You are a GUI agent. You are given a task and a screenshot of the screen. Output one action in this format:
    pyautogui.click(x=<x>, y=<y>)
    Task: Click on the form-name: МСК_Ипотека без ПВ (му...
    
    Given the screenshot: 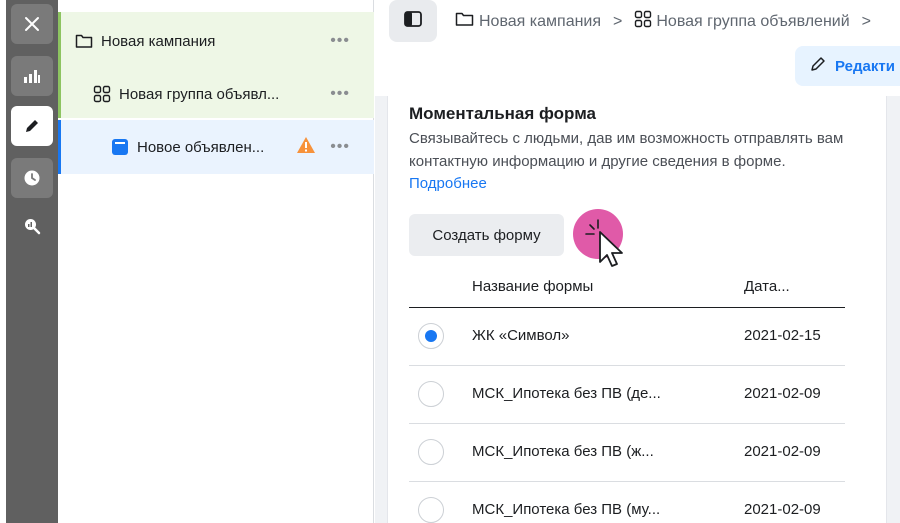 What is the action you would take?
    pyautogui.click(x=566, y=509)
    